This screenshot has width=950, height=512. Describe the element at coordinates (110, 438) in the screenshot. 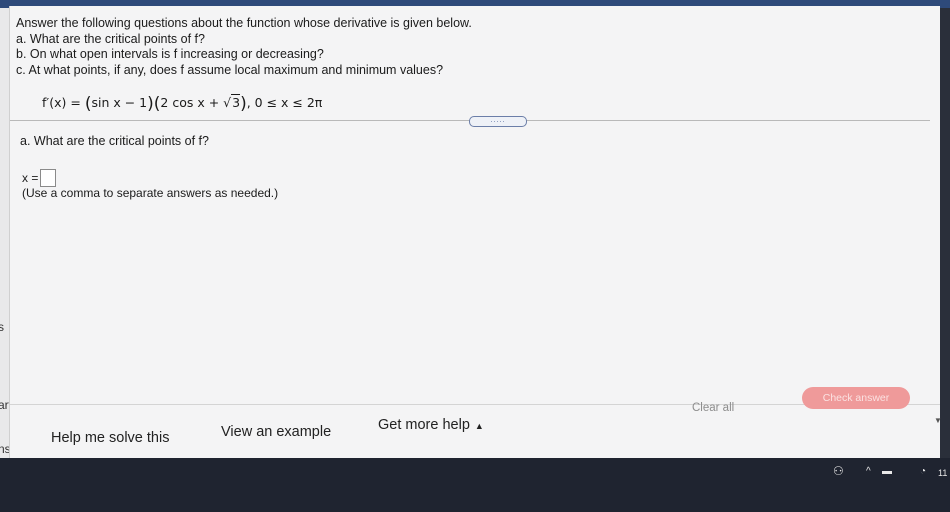

I see `help-me-solve-button: Help me solve this` at that location.